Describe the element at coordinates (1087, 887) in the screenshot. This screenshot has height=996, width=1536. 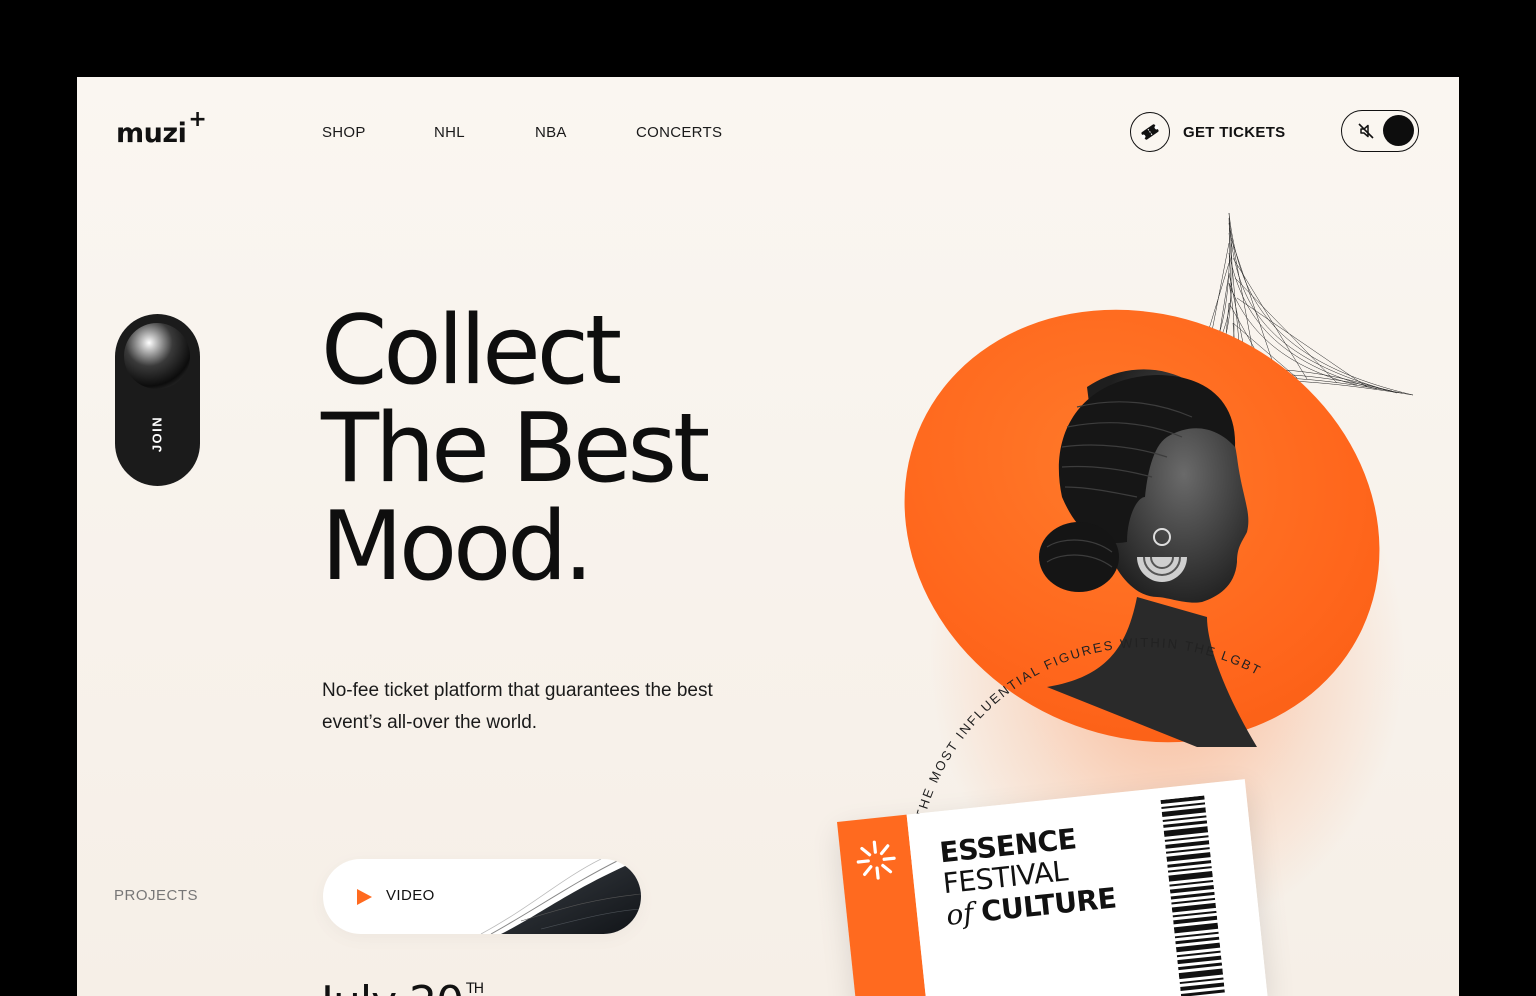
I see `ticket-body: ESSENCE FESTIVAL of CULTURE` at that location.